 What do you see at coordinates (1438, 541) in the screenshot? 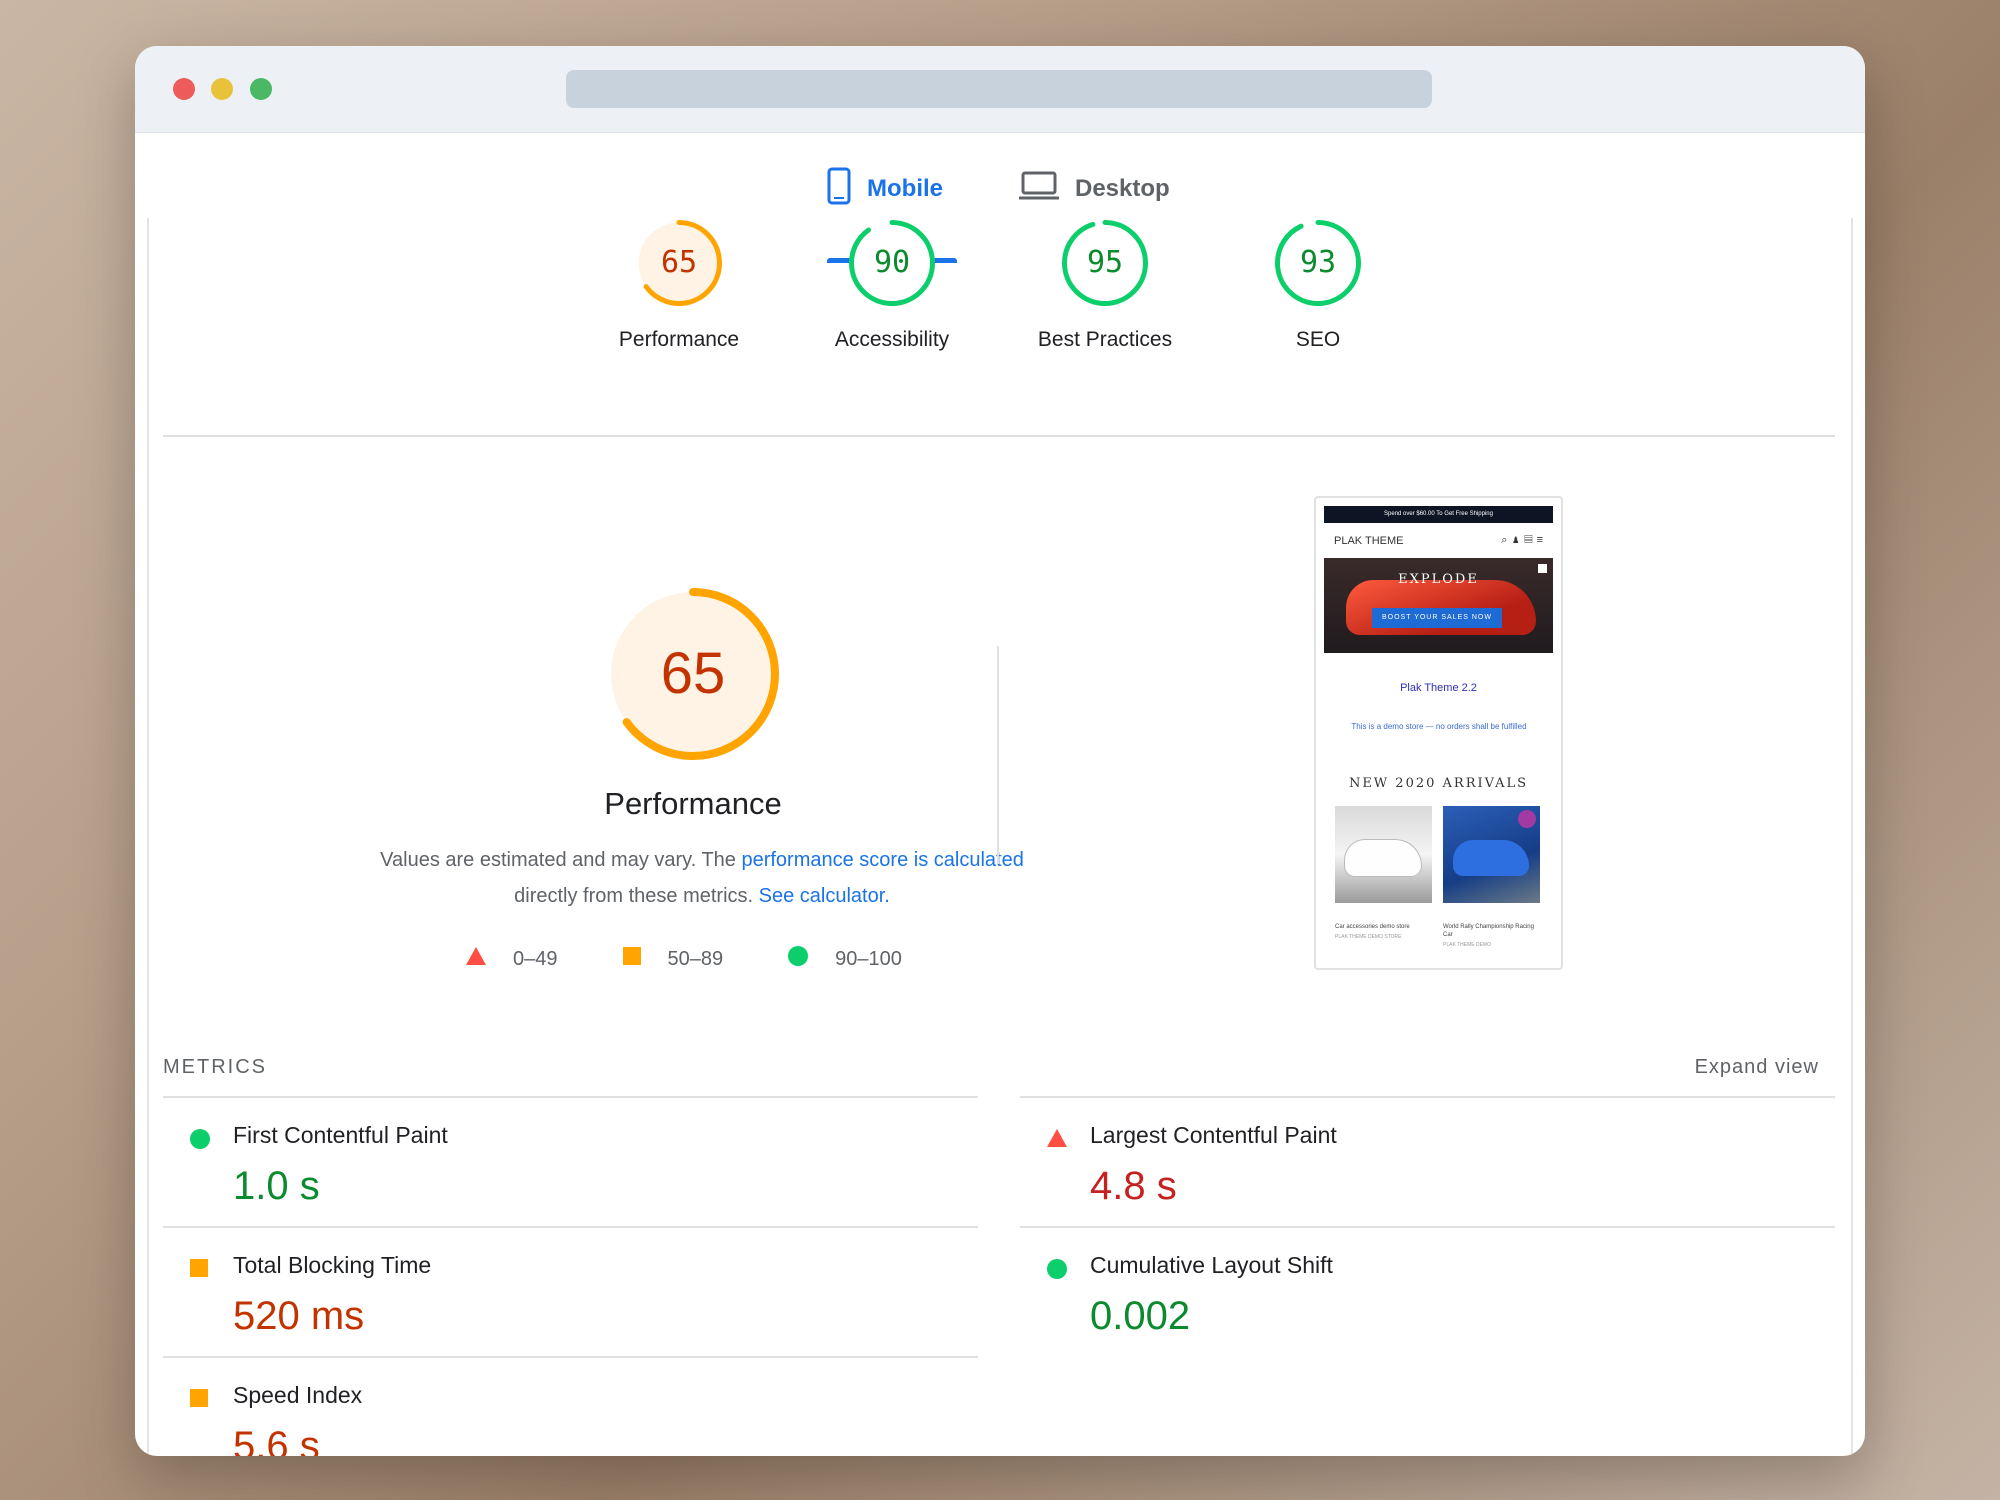
I see `preview-header: PLAK THEME ⌕♟▤≡` at bounding box center [1438, 541].